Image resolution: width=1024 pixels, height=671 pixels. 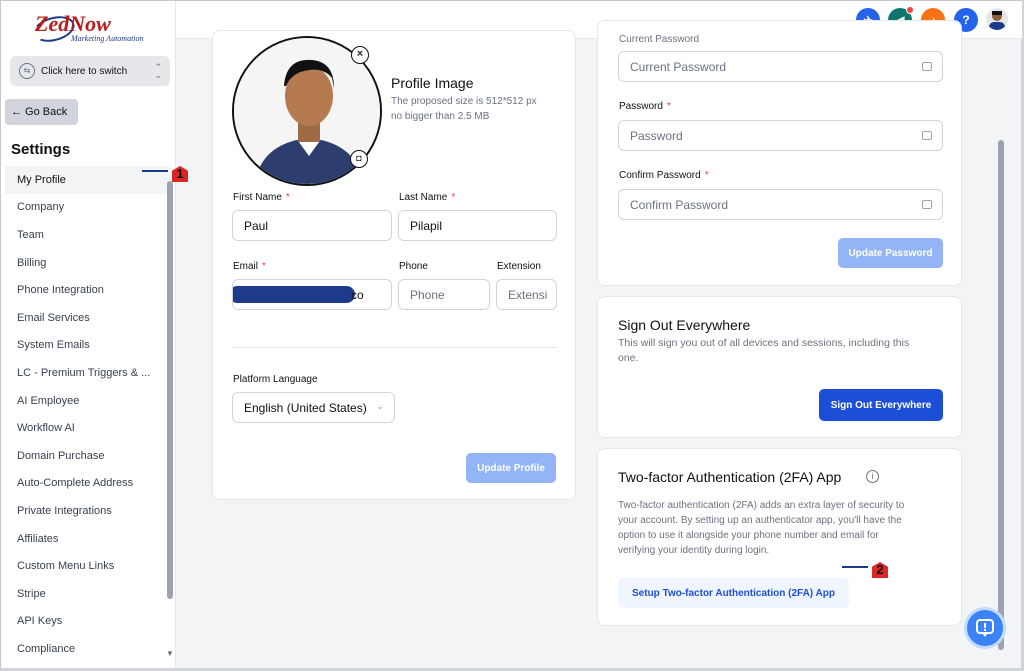 What do you see at coordinates (678, 66) in the screenshot?
I see `current-password-placeholder: Current Password` at bounding box center [678, 66].